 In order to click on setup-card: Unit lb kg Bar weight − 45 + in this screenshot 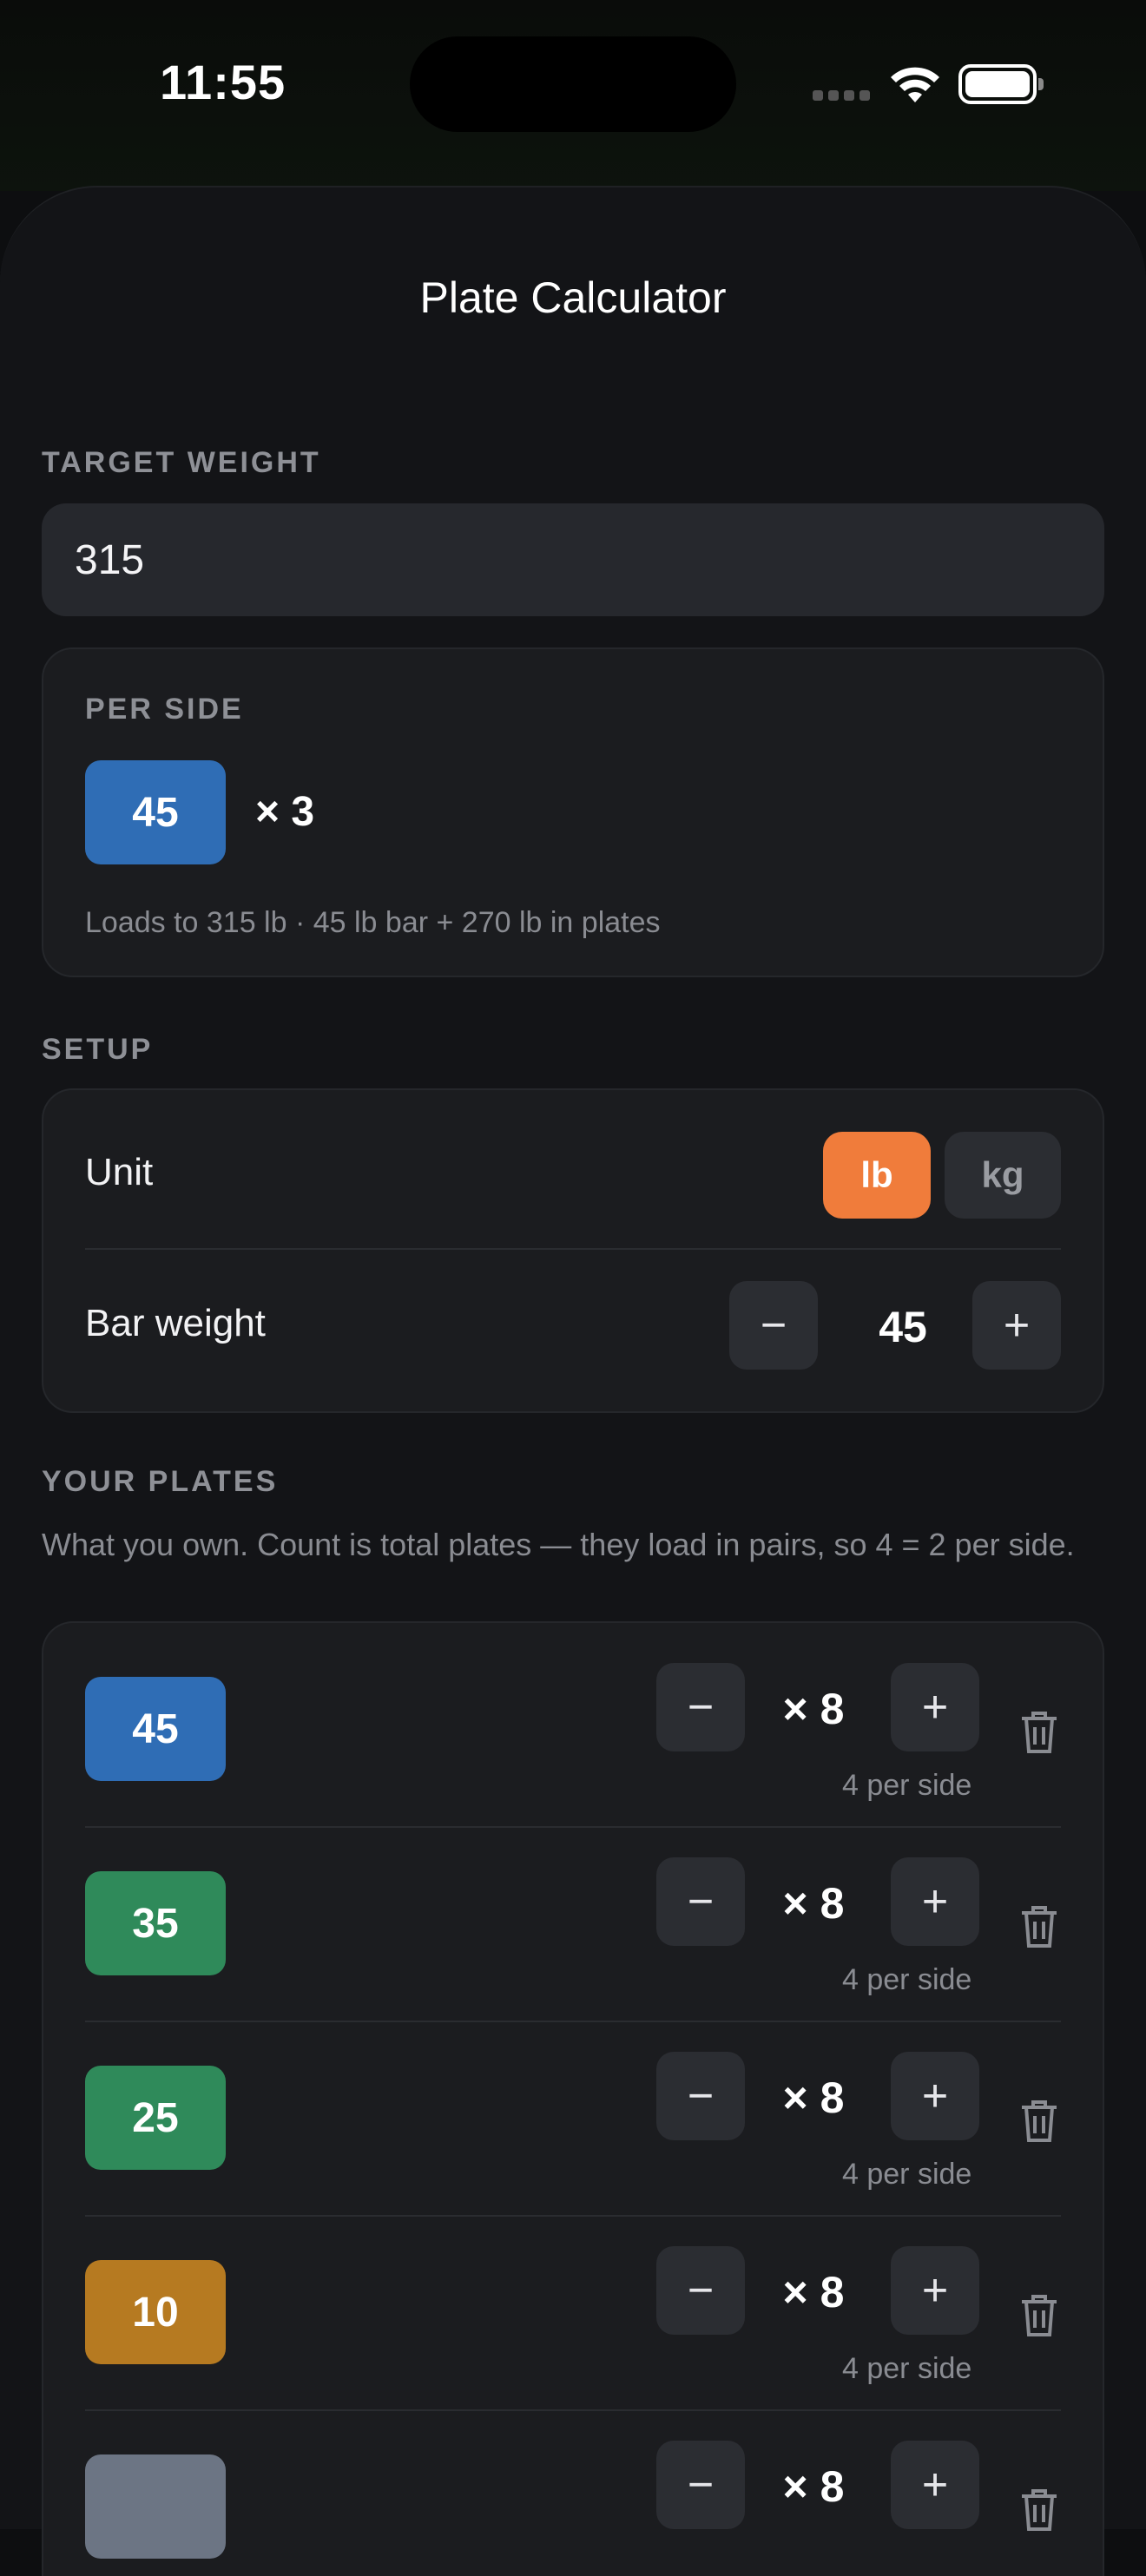, I will do `click(573, 1250)`.